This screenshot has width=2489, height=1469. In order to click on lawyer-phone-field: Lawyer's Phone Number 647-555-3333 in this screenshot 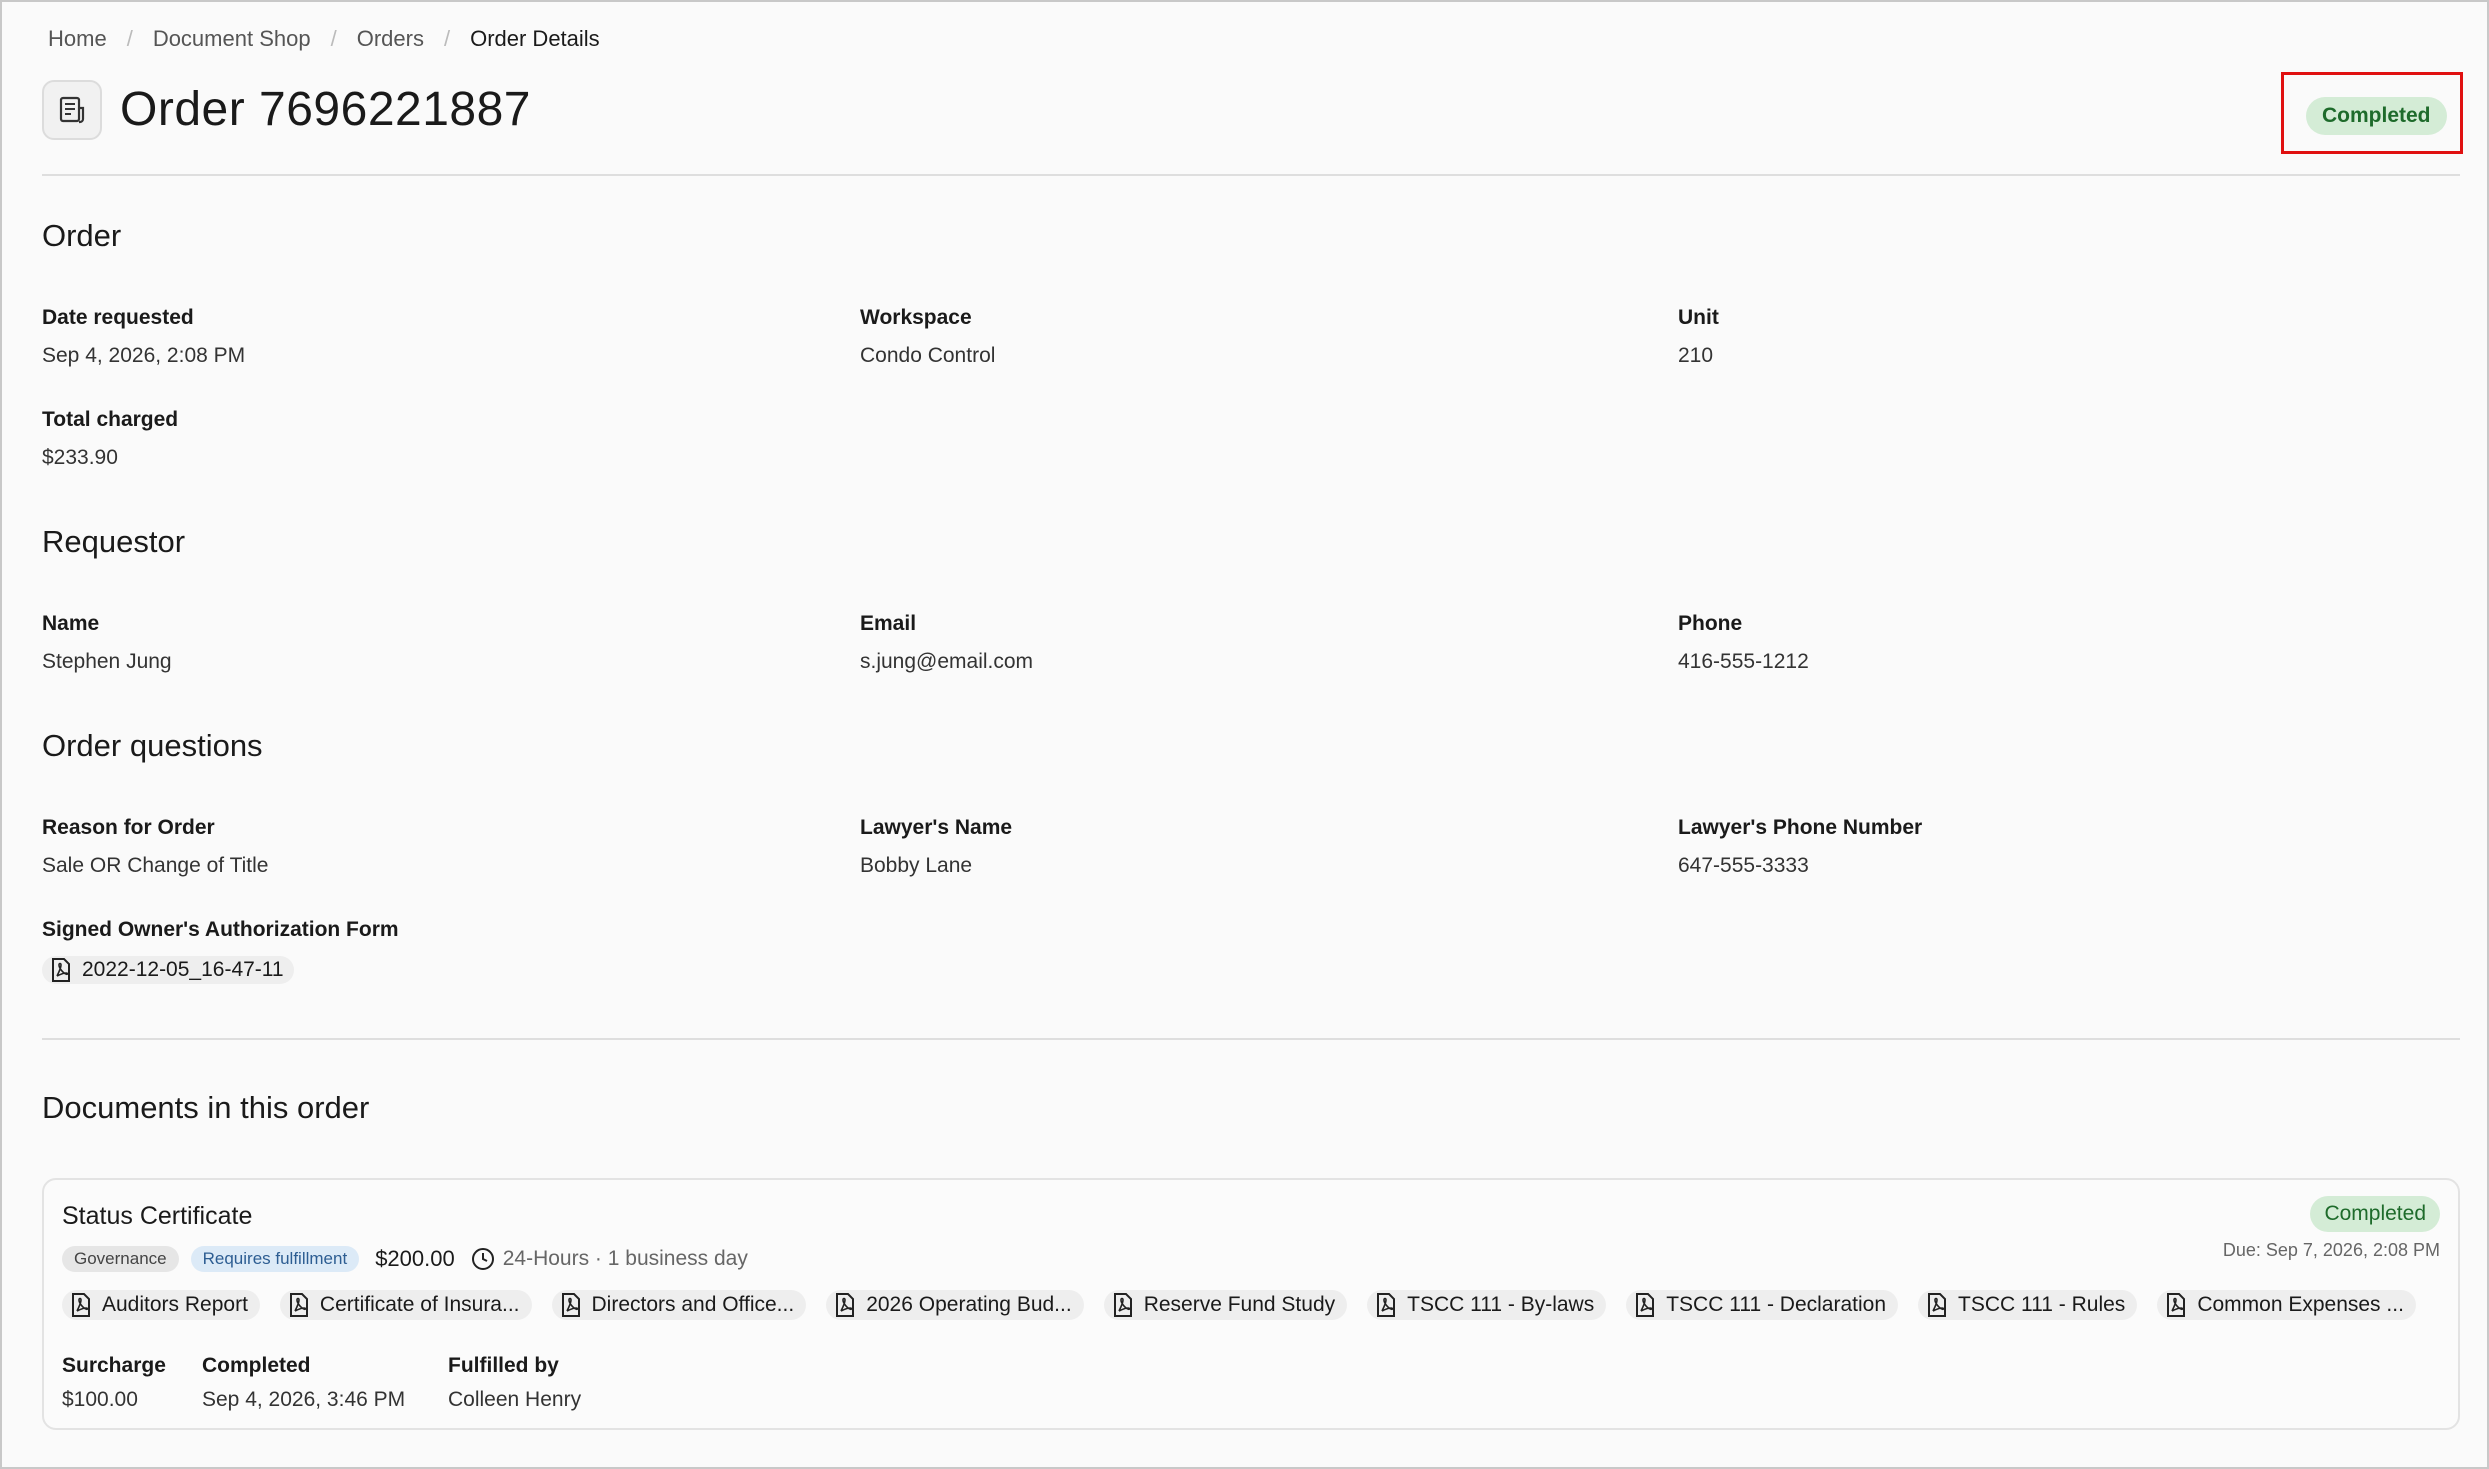, I will do `click(1800, 847)`.